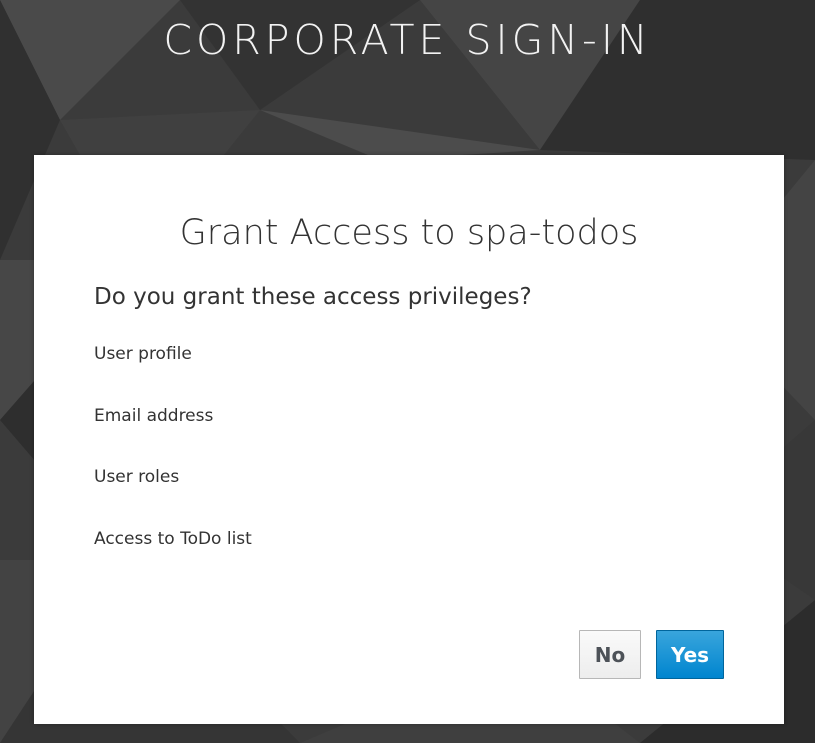 The image size is (815, 743). What do you see at coordinates (407, 40) in the screenshot?
I see `page-title: CORPORATE SIGN-IN` at bounding box center [407, 40].